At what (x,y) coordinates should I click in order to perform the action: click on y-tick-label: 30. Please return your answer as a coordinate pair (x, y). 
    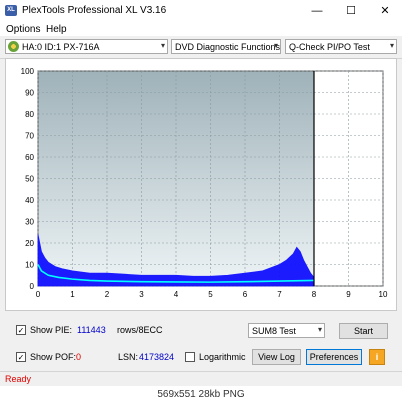
    Looking at the image, I should click on (29, 222).